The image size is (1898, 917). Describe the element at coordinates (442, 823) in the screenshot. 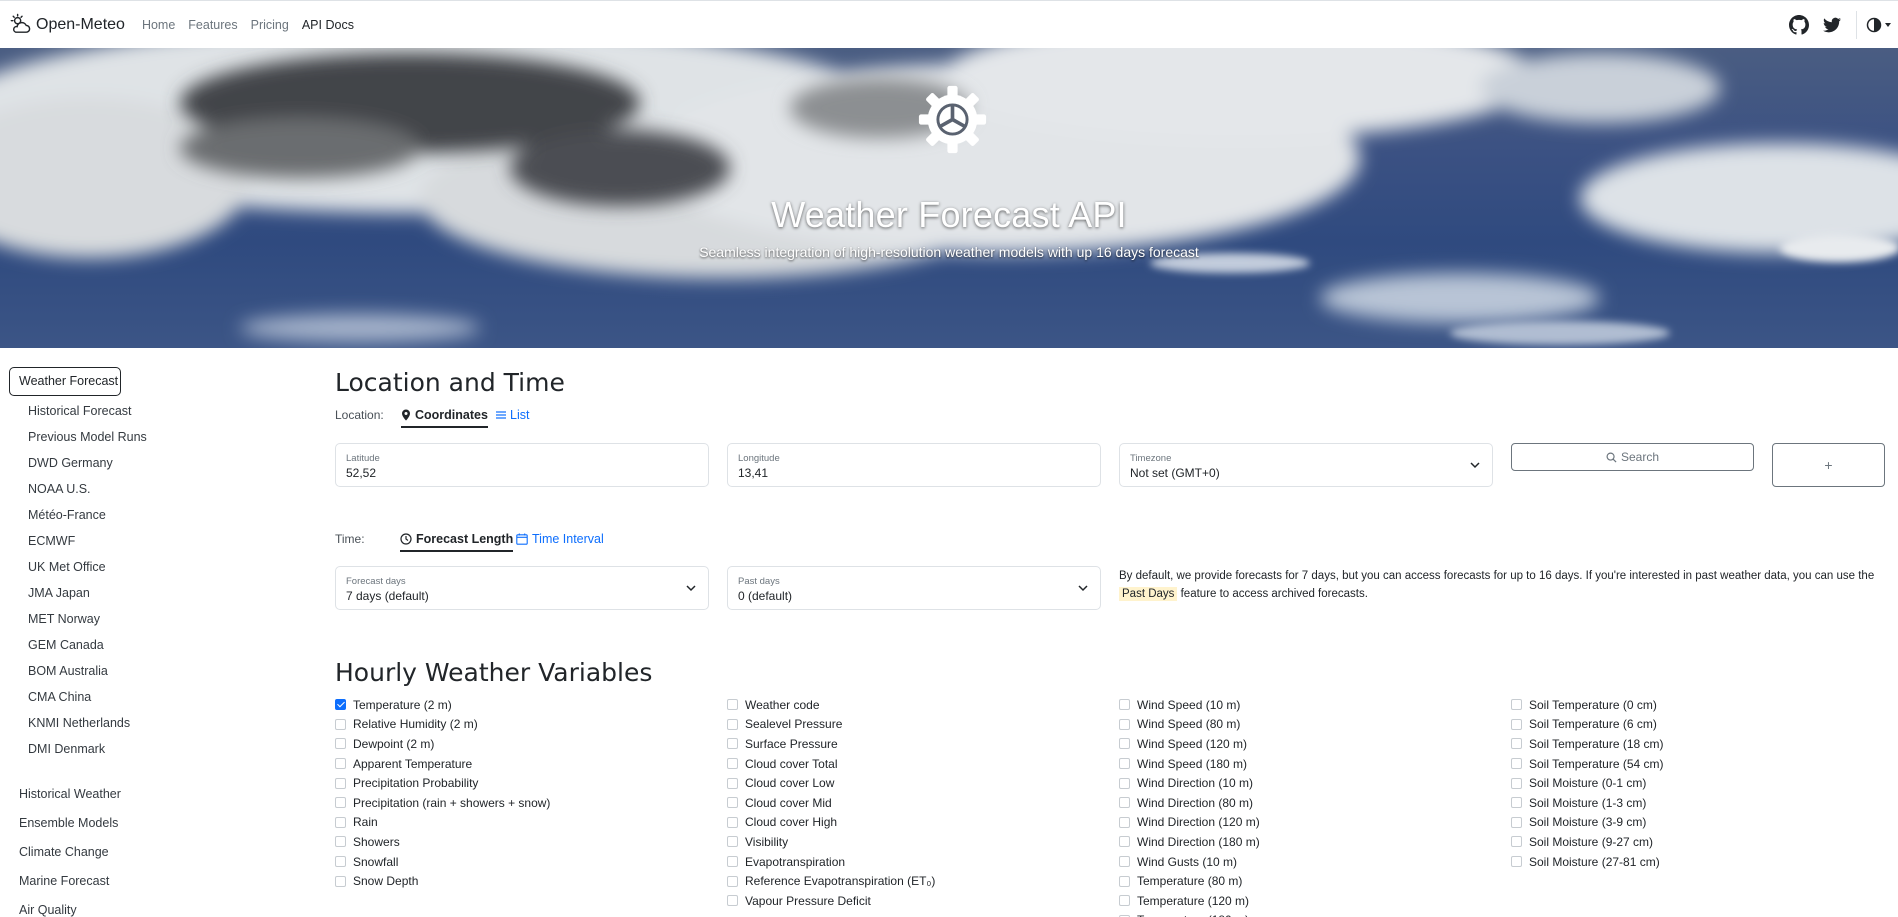

I see `variable-checkbox-row: Rain` at that location.